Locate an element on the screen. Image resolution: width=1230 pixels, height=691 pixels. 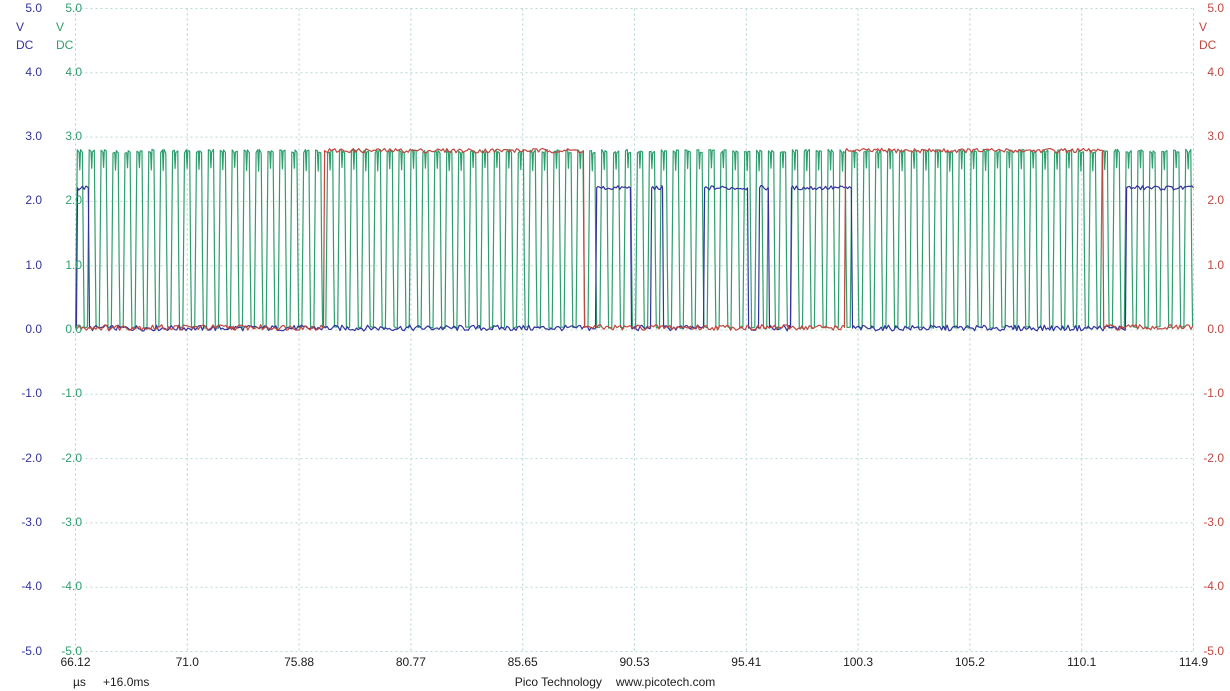
y-tick-red: 5.0 is located at coordinates (1215, 7).